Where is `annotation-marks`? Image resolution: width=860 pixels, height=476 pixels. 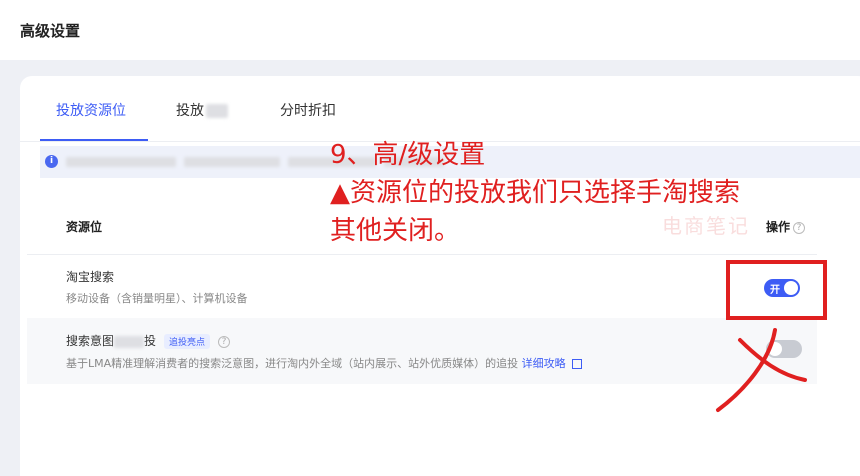
annotation-marks is located at coordinates (771, 336).